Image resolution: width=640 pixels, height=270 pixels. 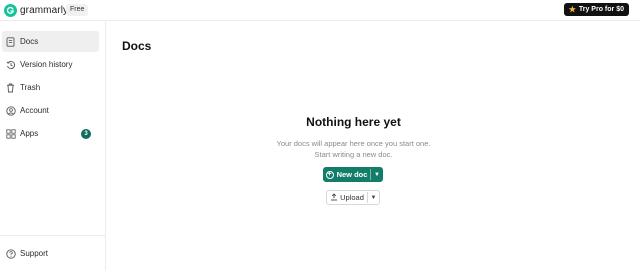 I want to click on empty-state-title: Nothing here yet, so click(x=353, y=122).